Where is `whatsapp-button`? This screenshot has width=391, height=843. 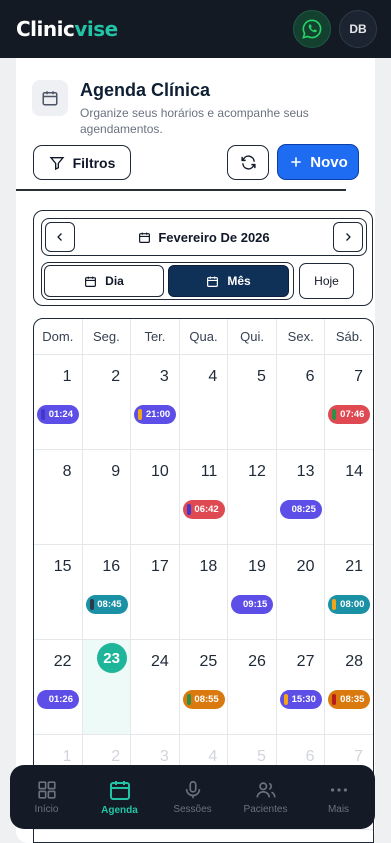 whatsapp-button is located at coordinates (312, 29).